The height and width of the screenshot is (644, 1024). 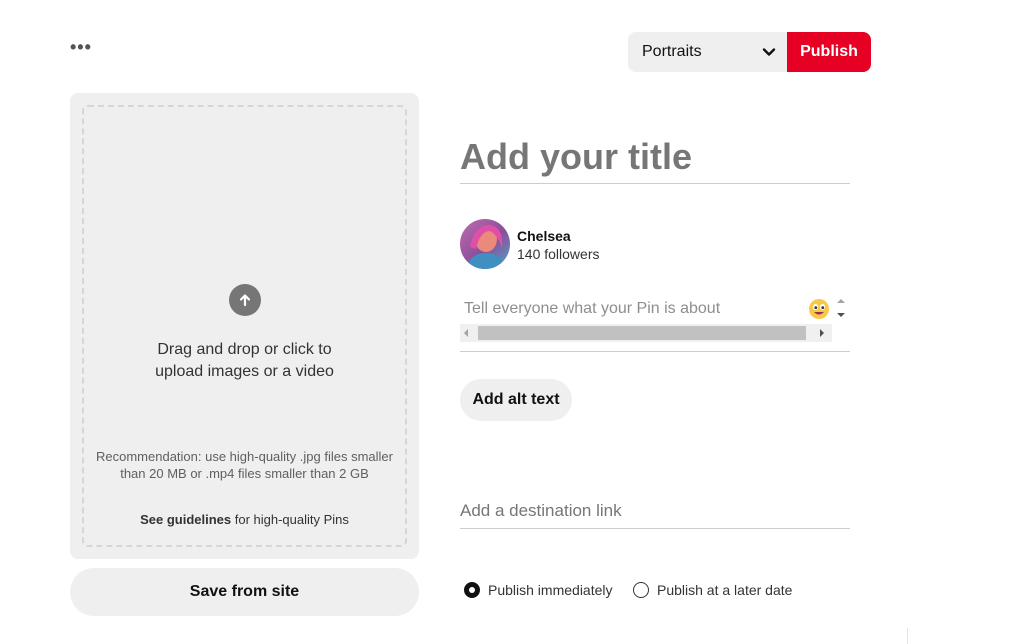 What do you see at coordinates (244, 519) in the screenshot?
I see `guidelines-text: See guidelines for high-quality Pins` at bounding box center [244, 519].